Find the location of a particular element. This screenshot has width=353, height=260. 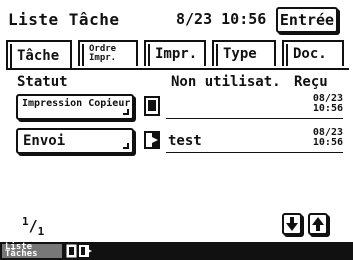

tab-label: Tâche is located at coordinates (38, 56).